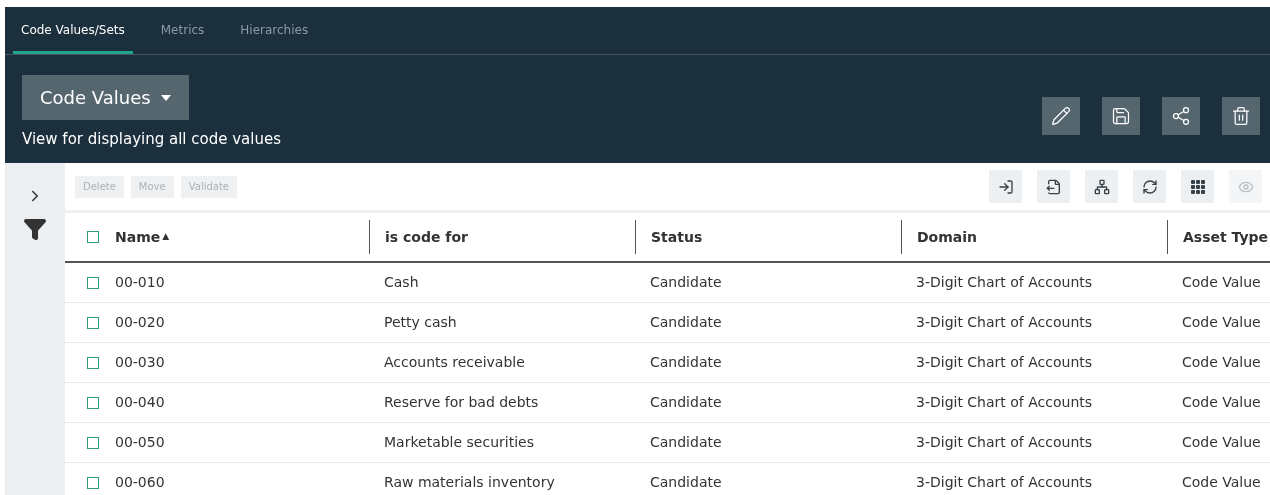 The height and width of the screenshot is (495, 1270). I want to click on table-cell-text: 00-020, so click(140, 322).